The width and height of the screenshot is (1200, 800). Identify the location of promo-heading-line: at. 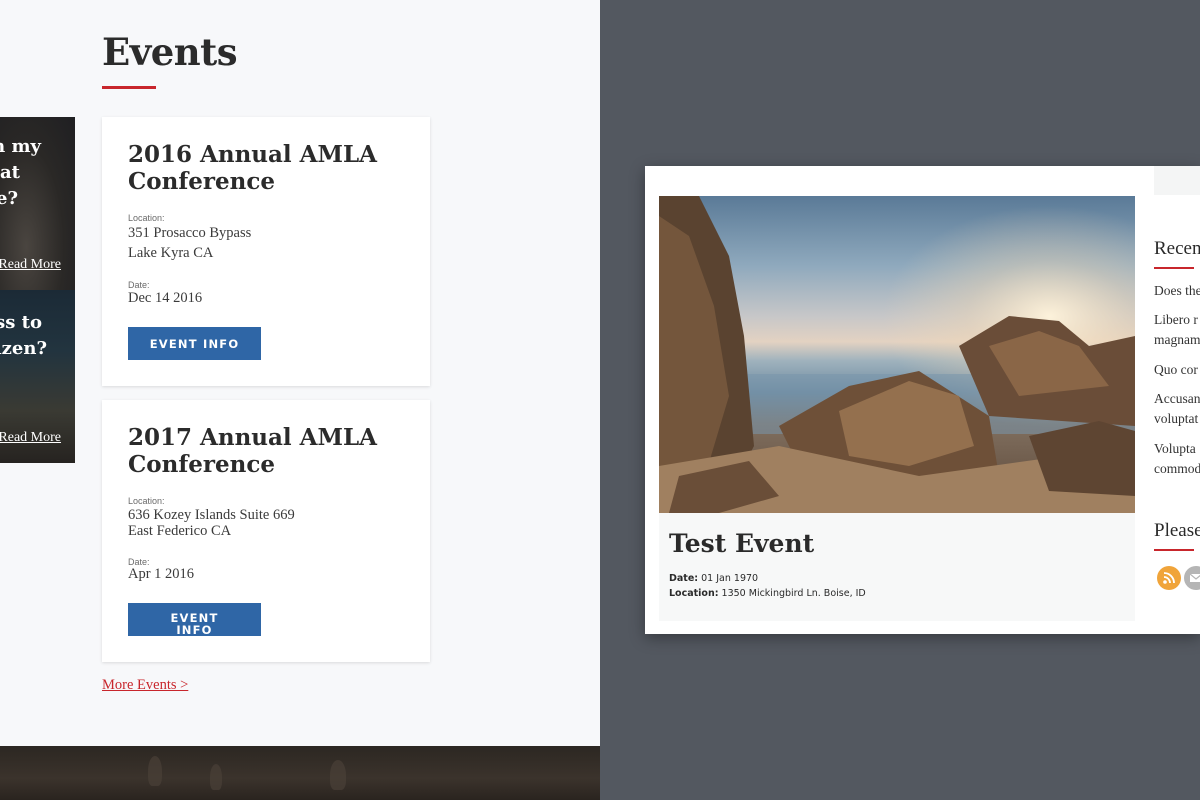
(10, 172).